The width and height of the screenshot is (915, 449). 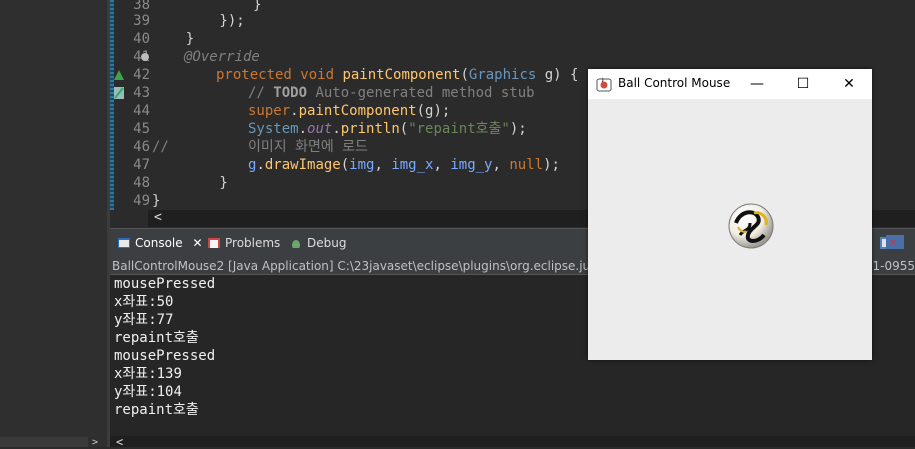 I want to click on console-line: x좌표:50, so click(x=144, y=302).